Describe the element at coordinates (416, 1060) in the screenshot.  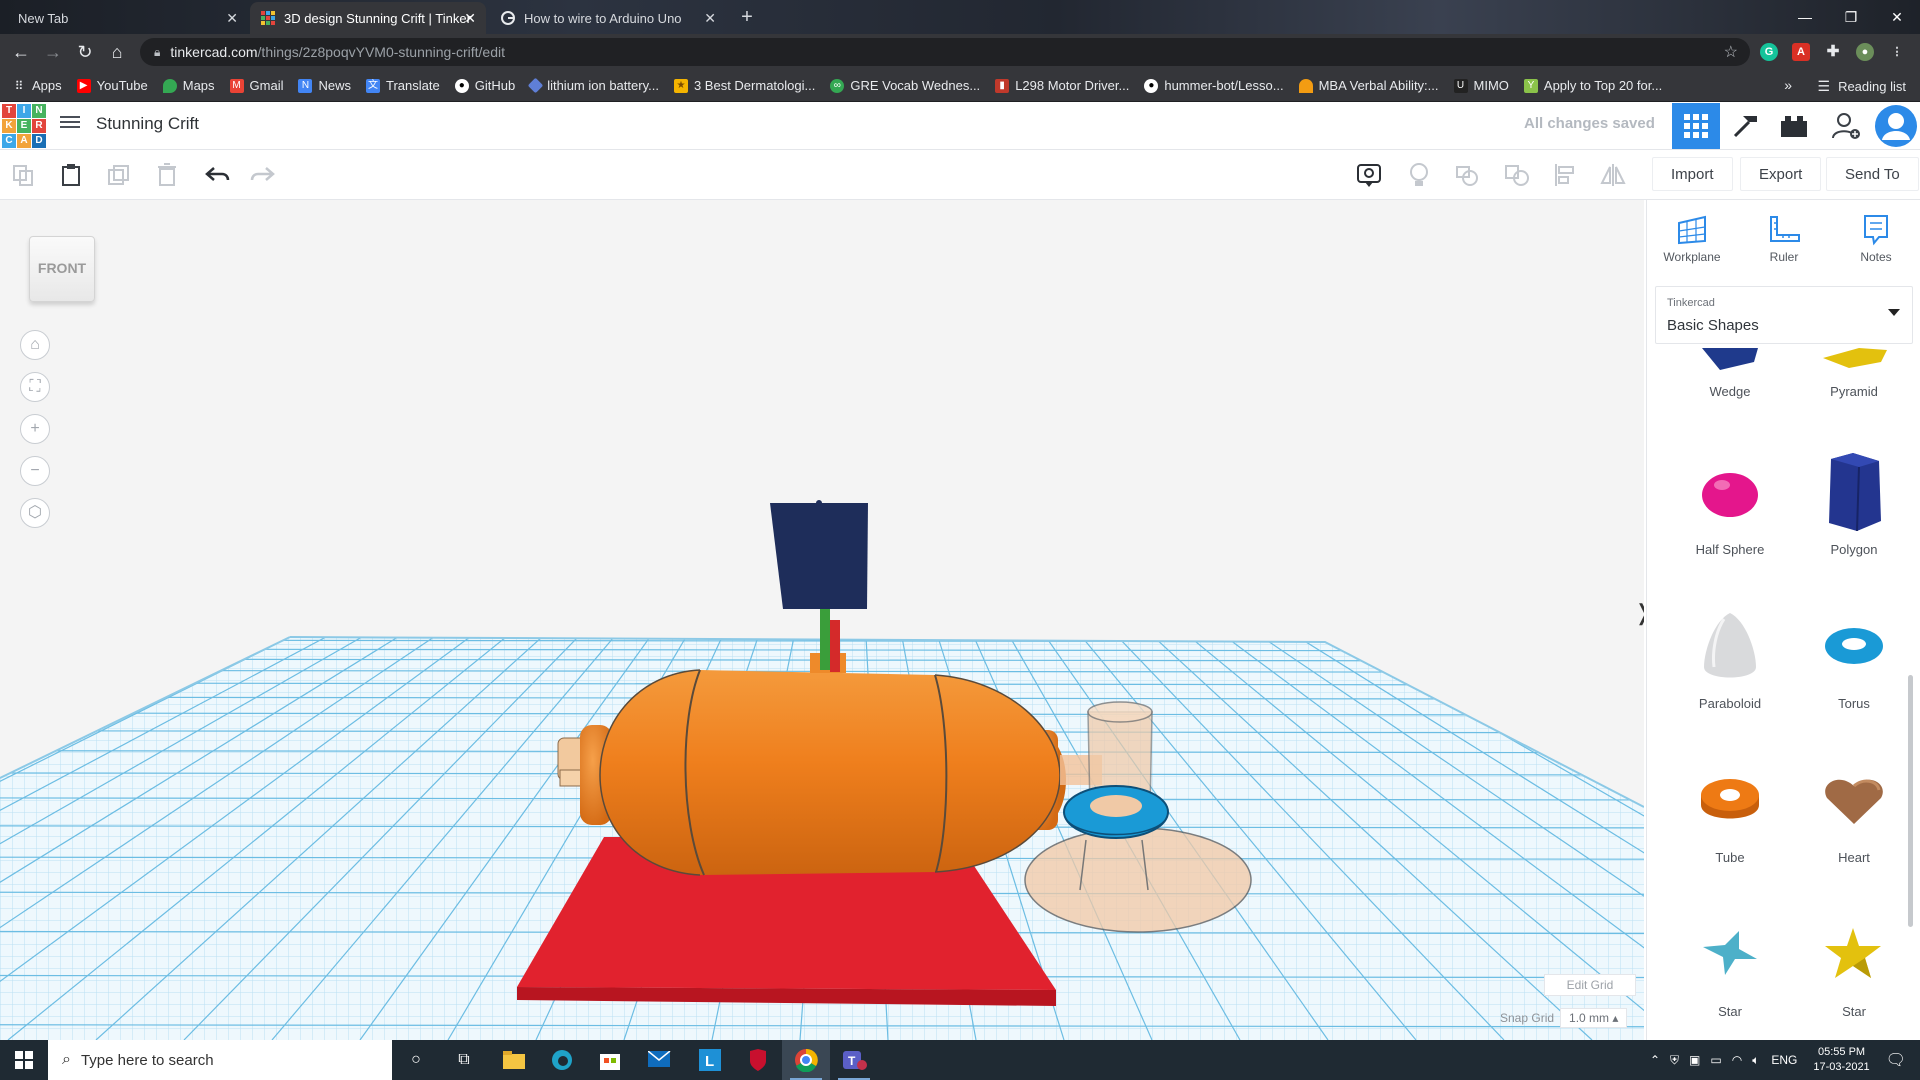
I see `cortana-icon: ○` at that location.